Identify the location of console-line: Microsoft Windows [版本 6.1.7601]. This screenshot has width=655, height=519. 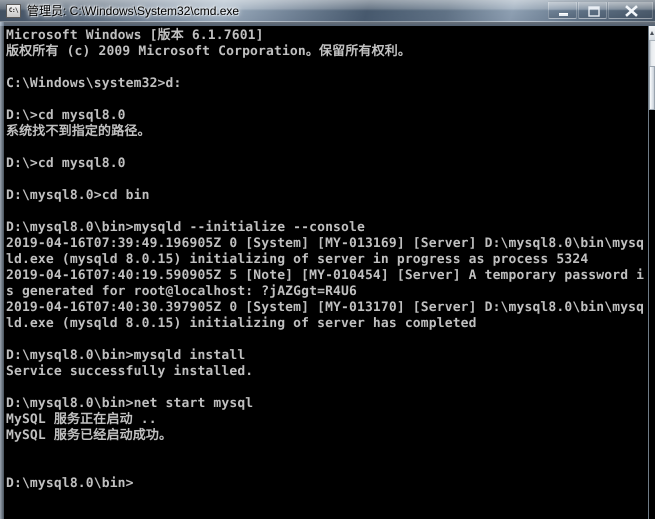
(135, 35).